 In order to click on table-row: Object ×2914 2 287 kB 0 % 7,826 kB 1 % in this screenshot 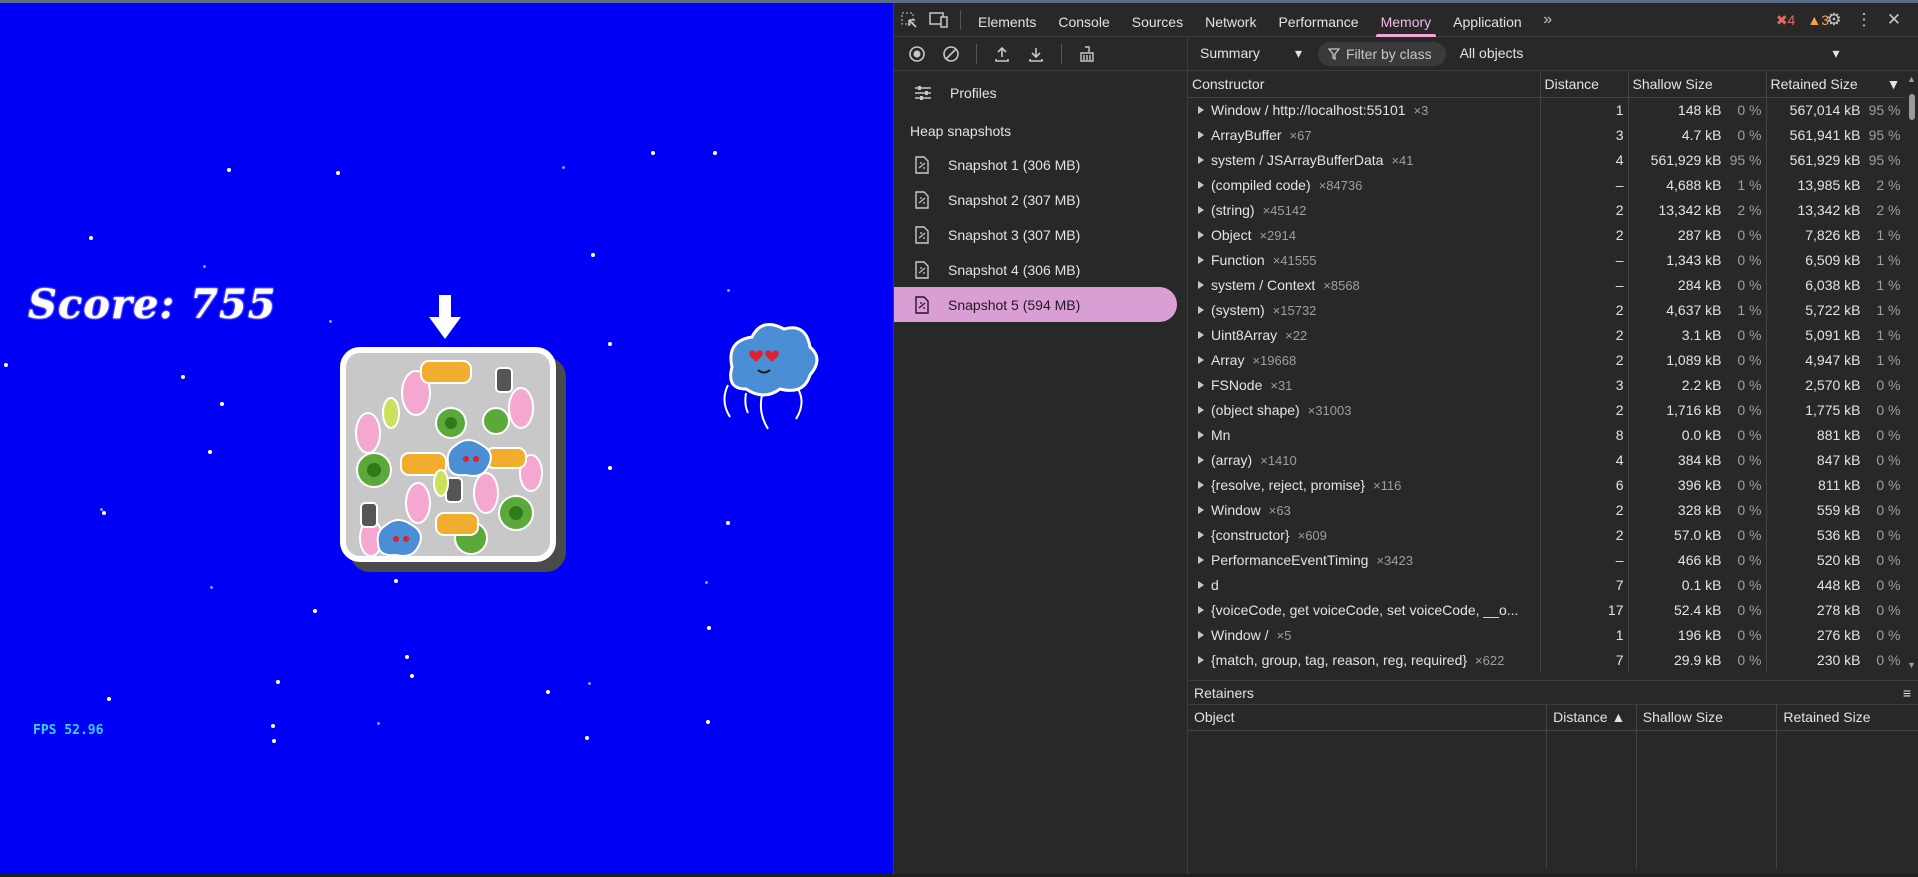, I will do `click(1547, 234)`.